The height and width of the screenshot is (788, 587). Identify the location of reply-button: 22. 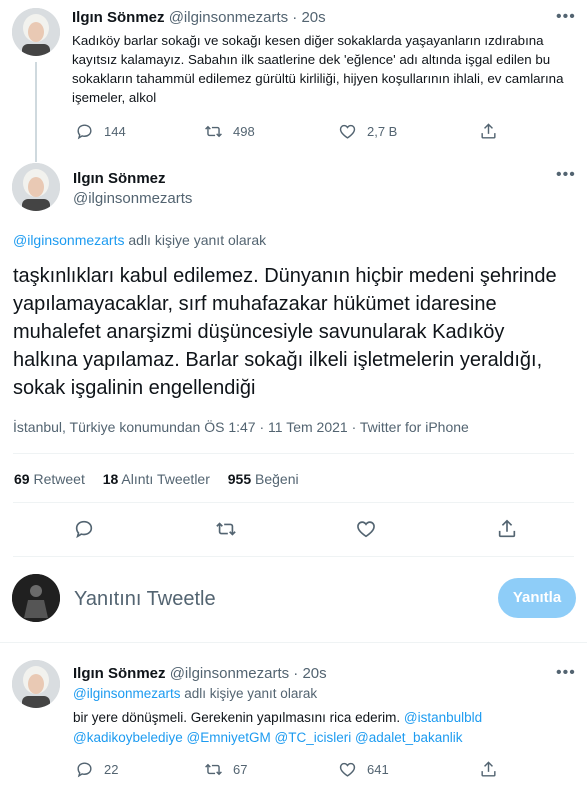
(96, 769).